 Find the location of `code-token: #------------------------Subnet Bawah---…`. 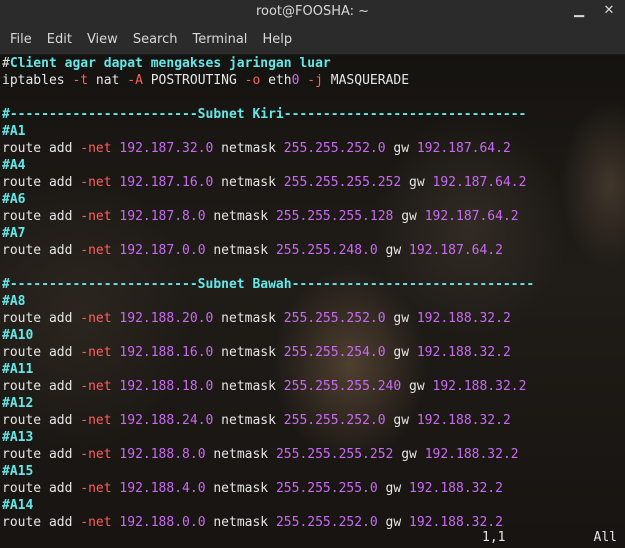

code-token: #------------------------Subnet Bawah---… is located at coordinates (268, 284).